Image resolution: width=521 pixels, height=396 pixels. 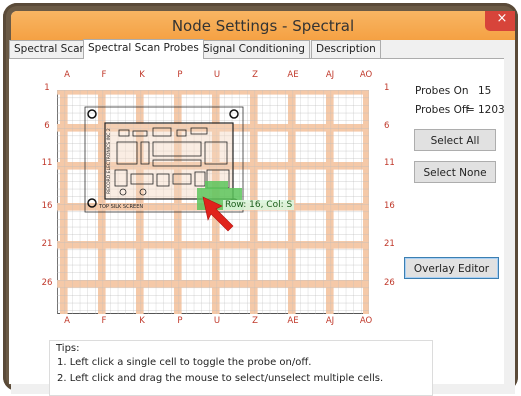 What do you see at coordinates (455, 172) in the screenshot?
I see `select-none-button: Select None` at bounding box center [455, 172].